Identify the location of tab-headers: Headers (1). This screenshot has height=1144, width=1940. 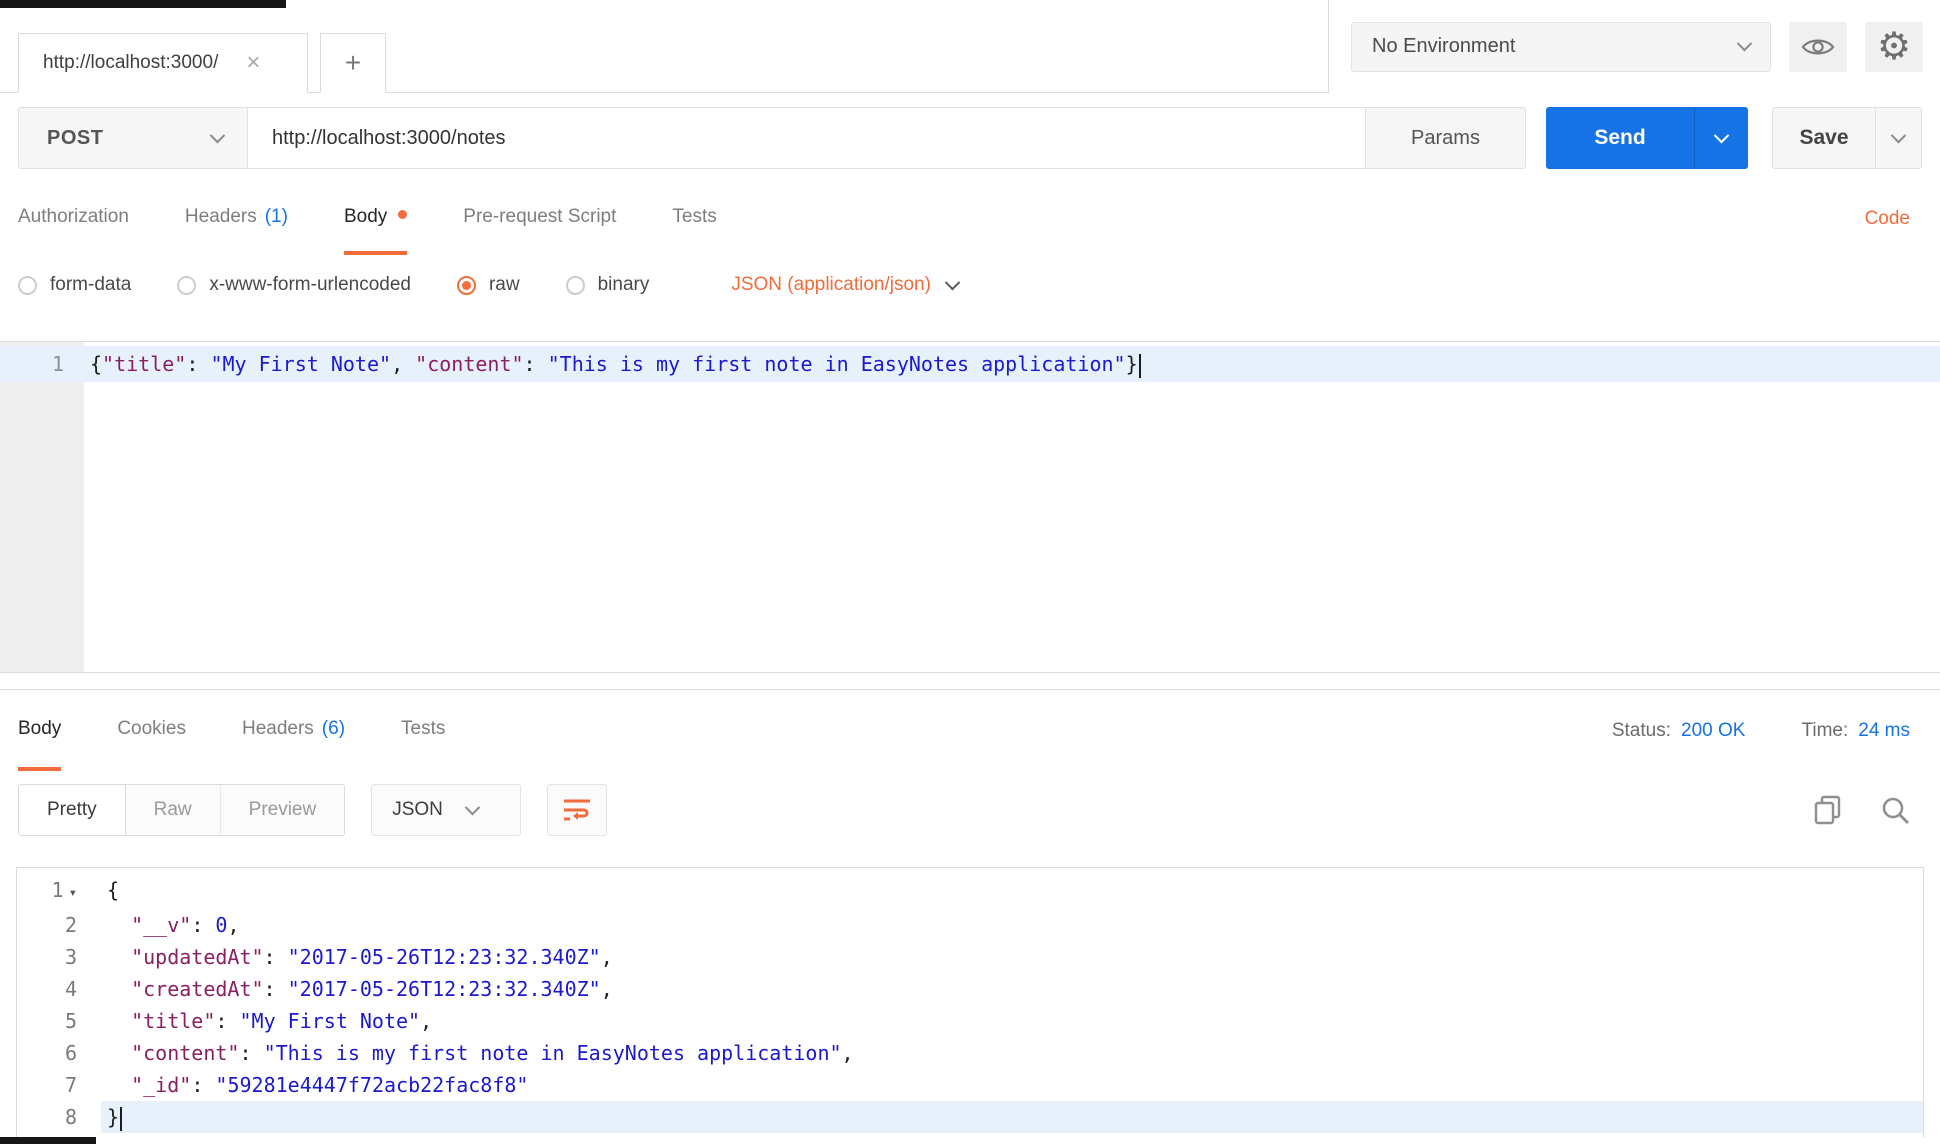
(236, 219).